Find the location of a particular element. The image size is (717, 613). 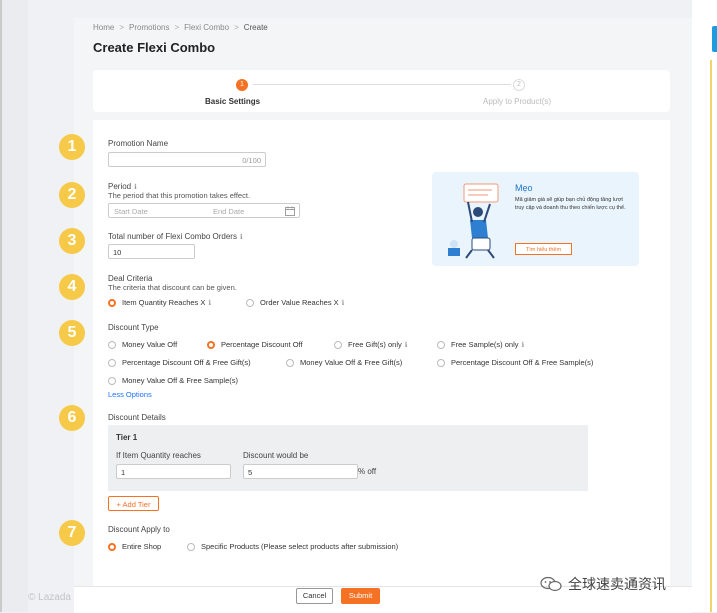

left-edge-line is located at coordinates (1, 306).